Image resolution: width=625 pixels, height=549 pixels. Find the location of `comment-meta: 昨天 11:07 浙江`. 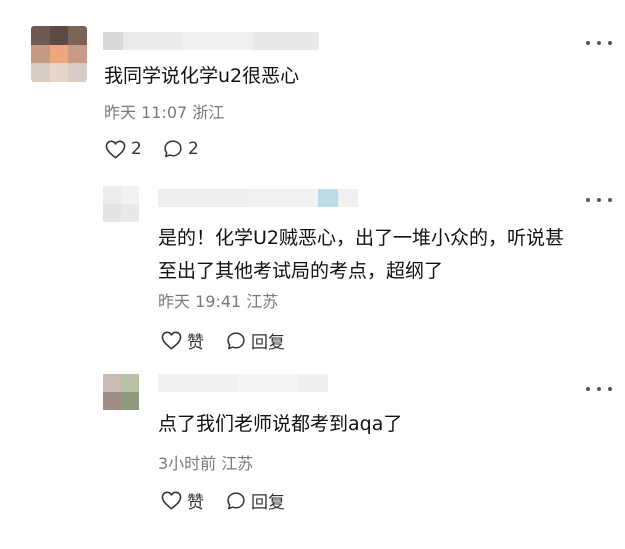

comment-meta: 昨天 11:07 浙江 is located at coordinates (164, 113).